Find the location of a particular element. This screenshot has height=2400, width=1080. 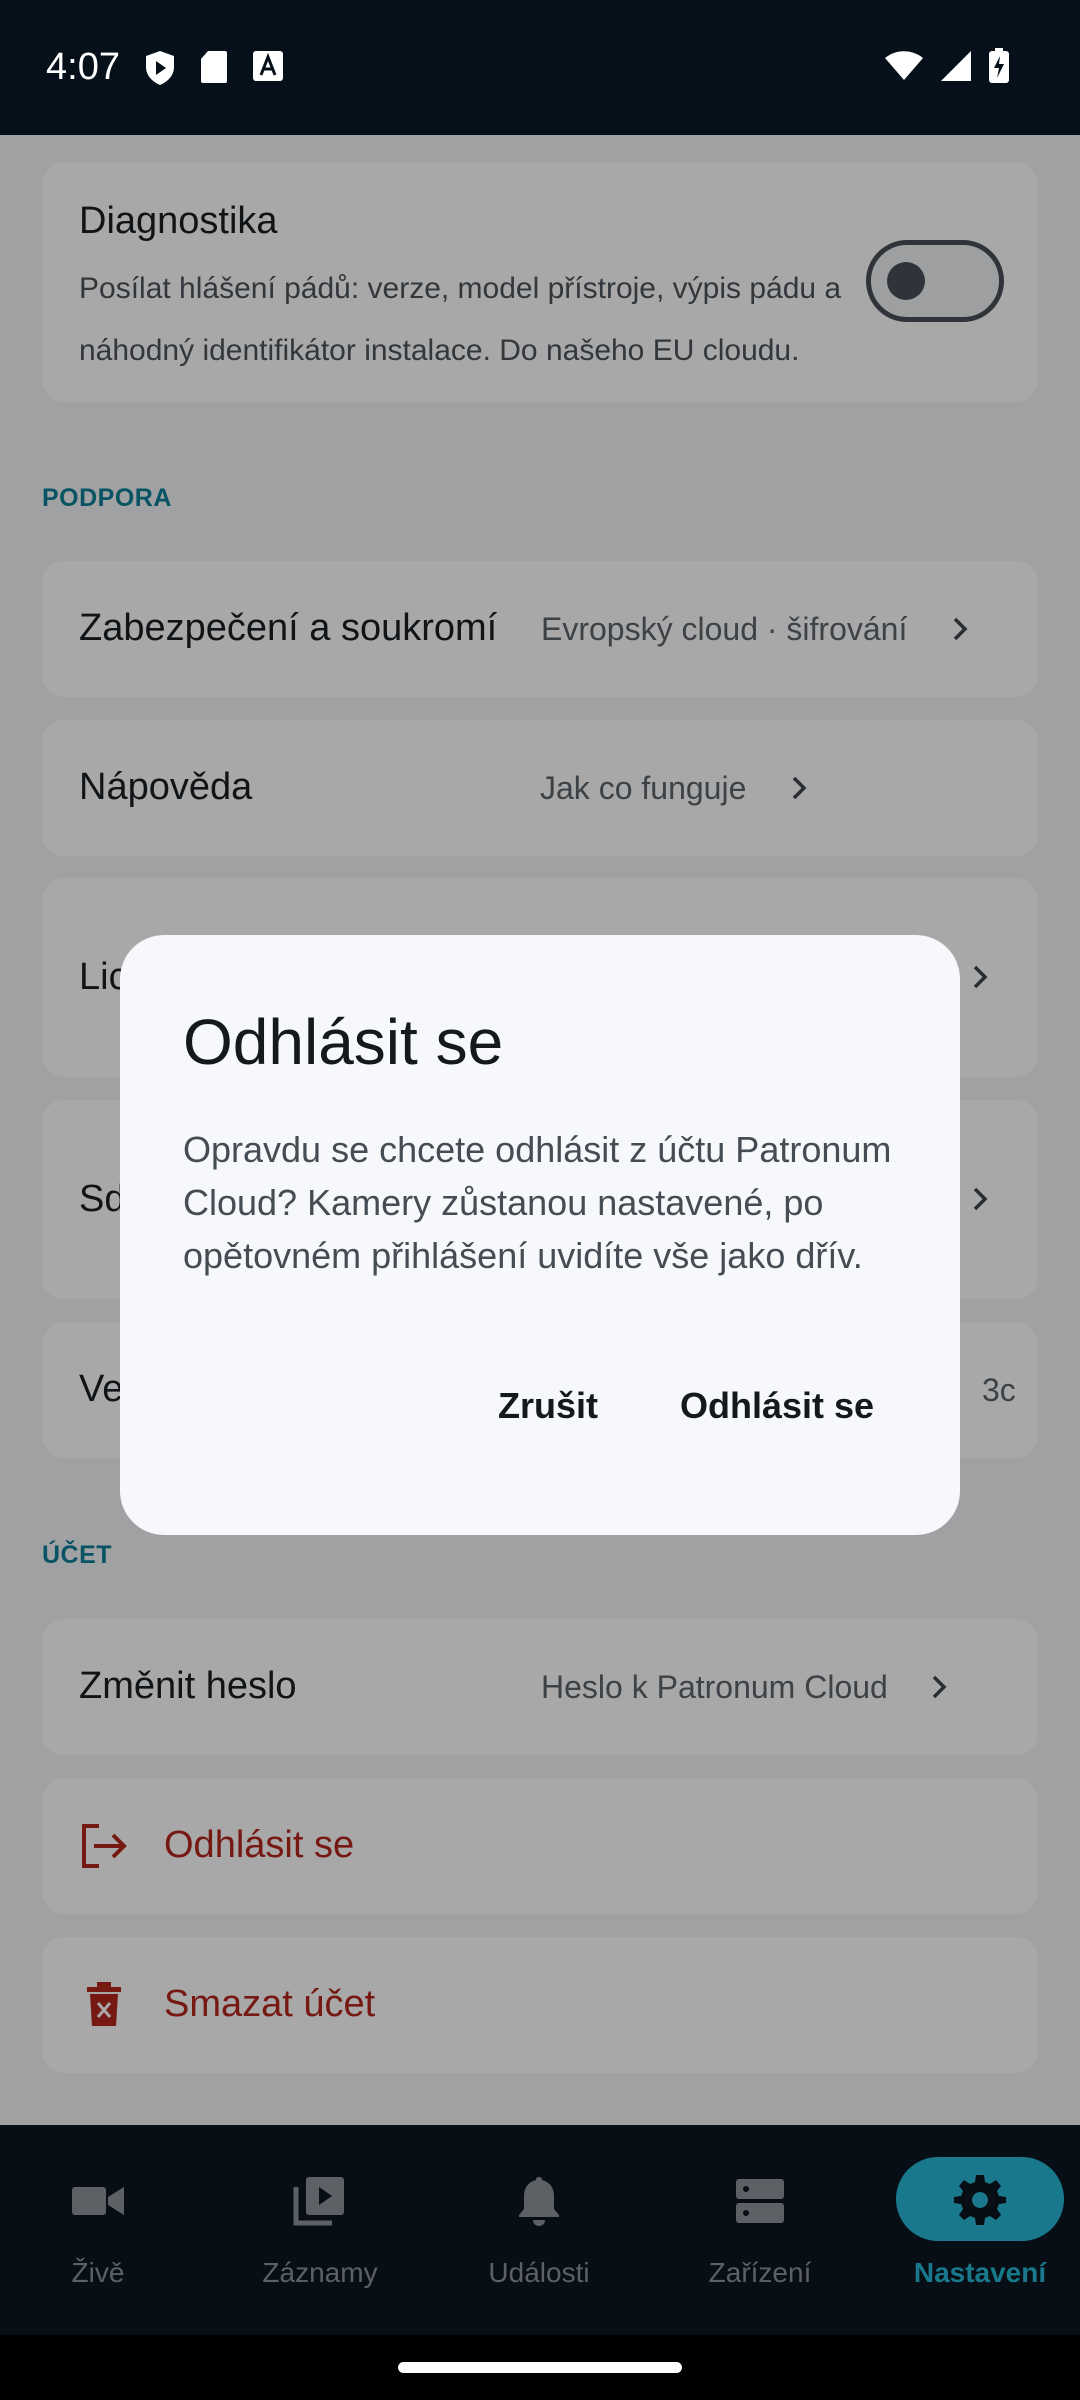

signal-icon is located at coordinates (956, 66).